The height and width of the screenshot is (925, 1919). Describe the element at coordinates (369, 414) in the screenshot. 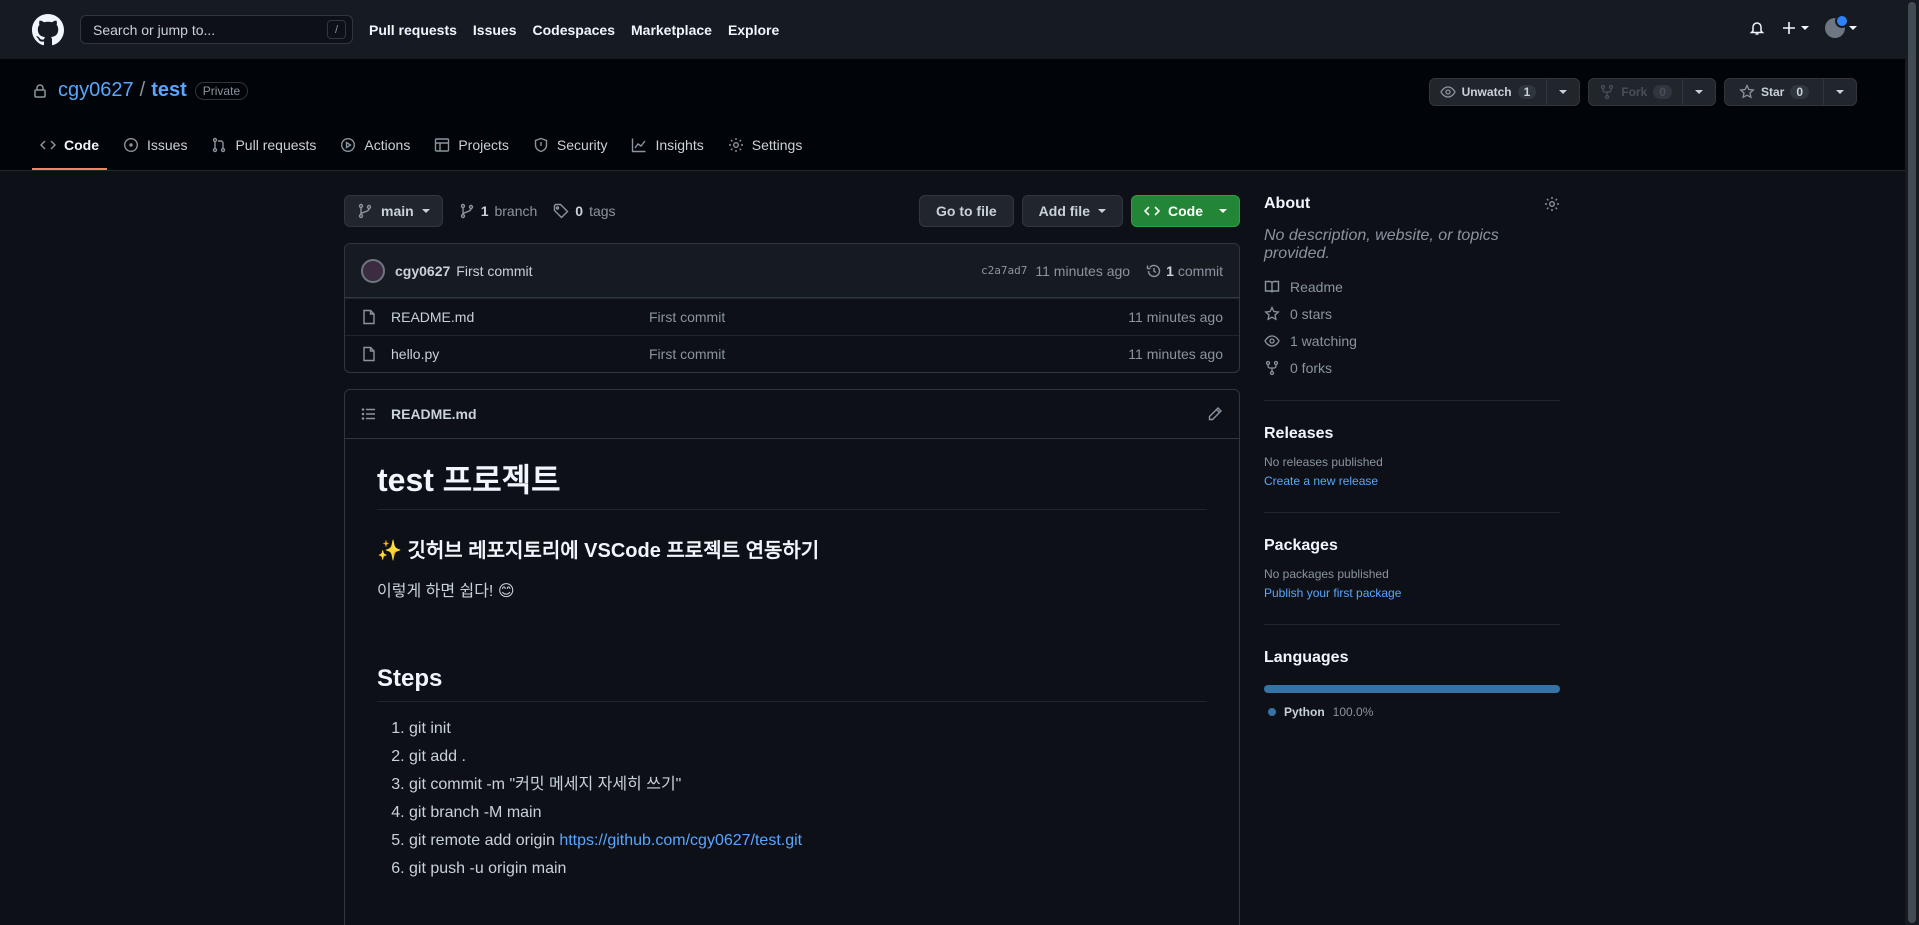

I see `list-unordered-icon` at that location.